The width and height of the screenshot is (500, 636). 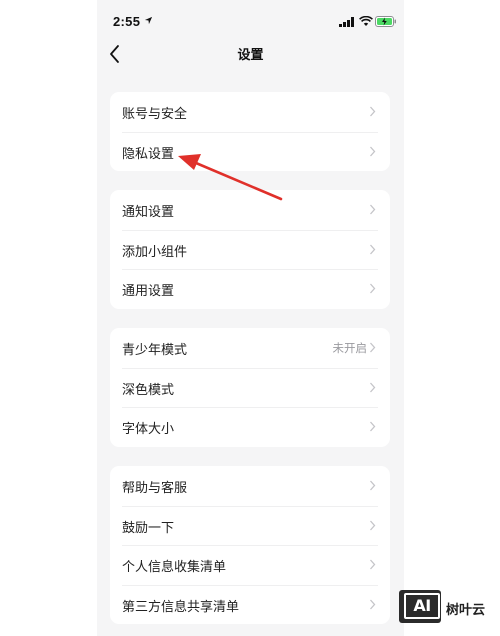 What do you see at coordinates (148, 390) in the screenshot?
I see `row-label: 深色模式` at bounding box center [148, 390].